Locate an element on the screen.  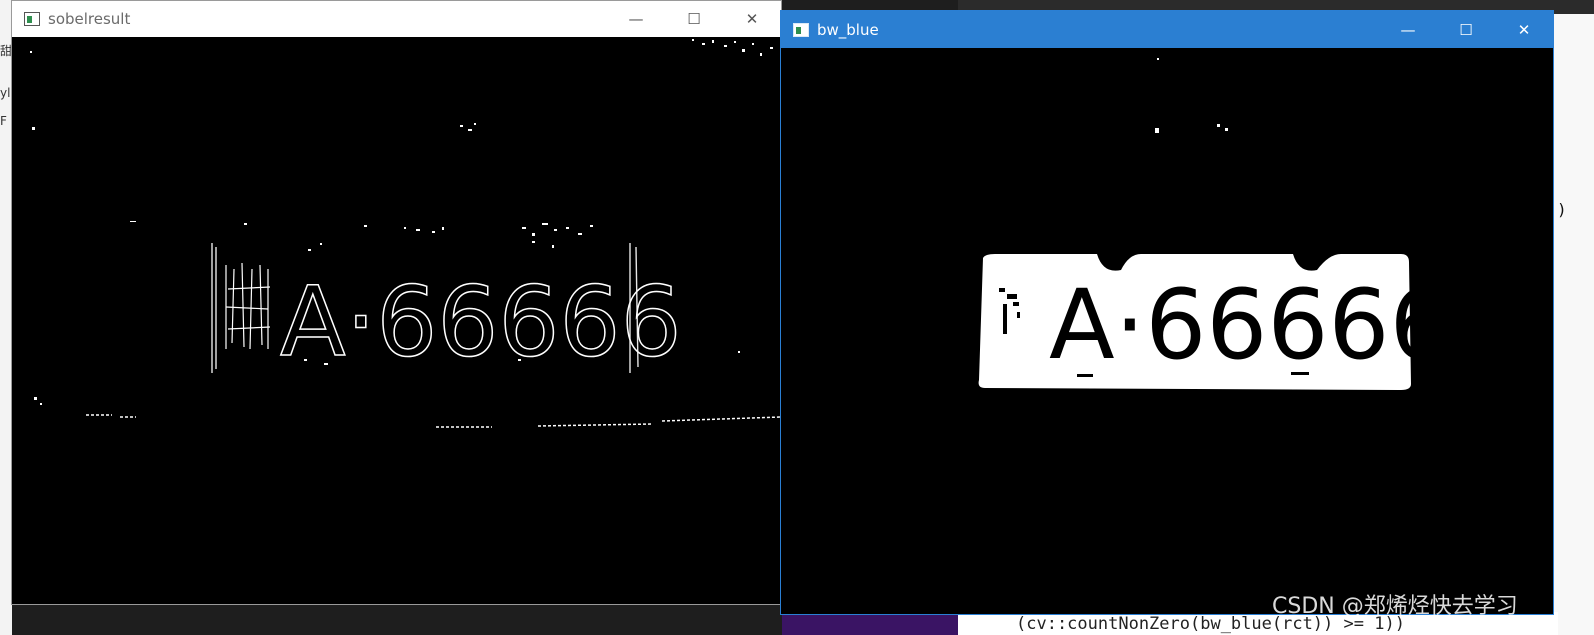
window-title: bw_blue is located at coordinates (848, 29).